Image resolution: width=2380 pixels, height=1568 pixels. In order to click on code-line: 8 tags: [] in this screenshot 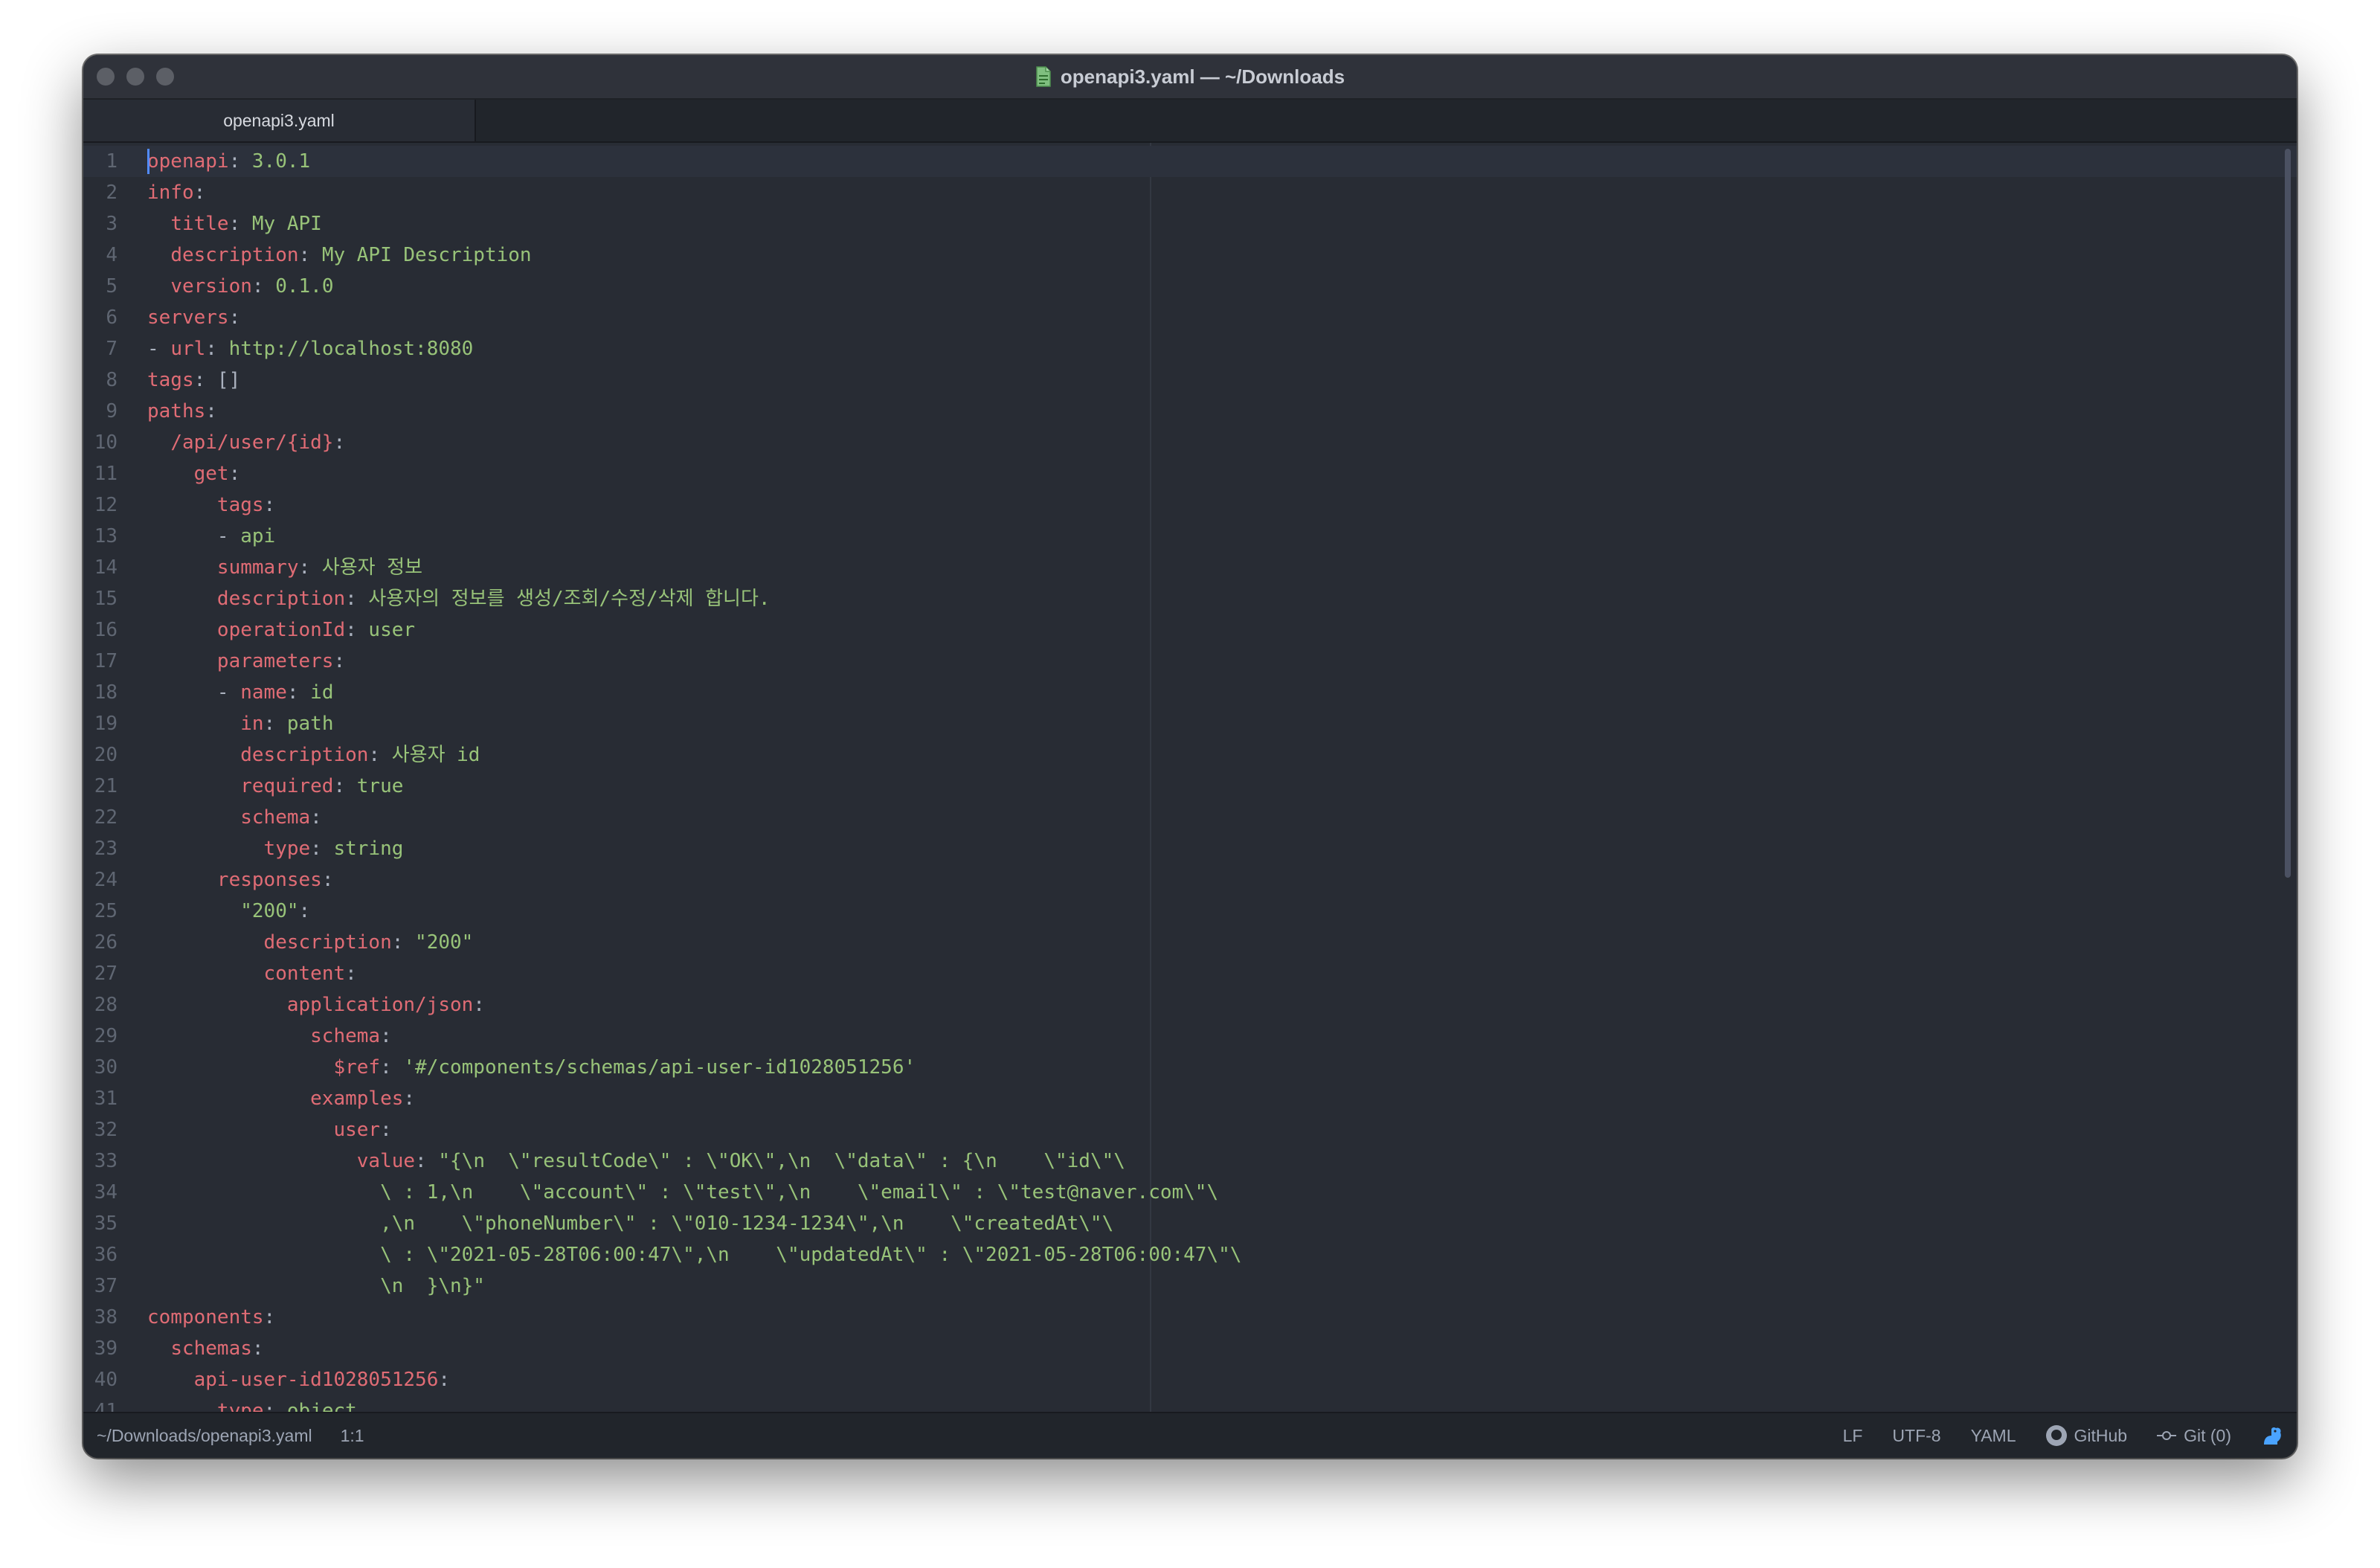, I will do `click(1190, 380)`.